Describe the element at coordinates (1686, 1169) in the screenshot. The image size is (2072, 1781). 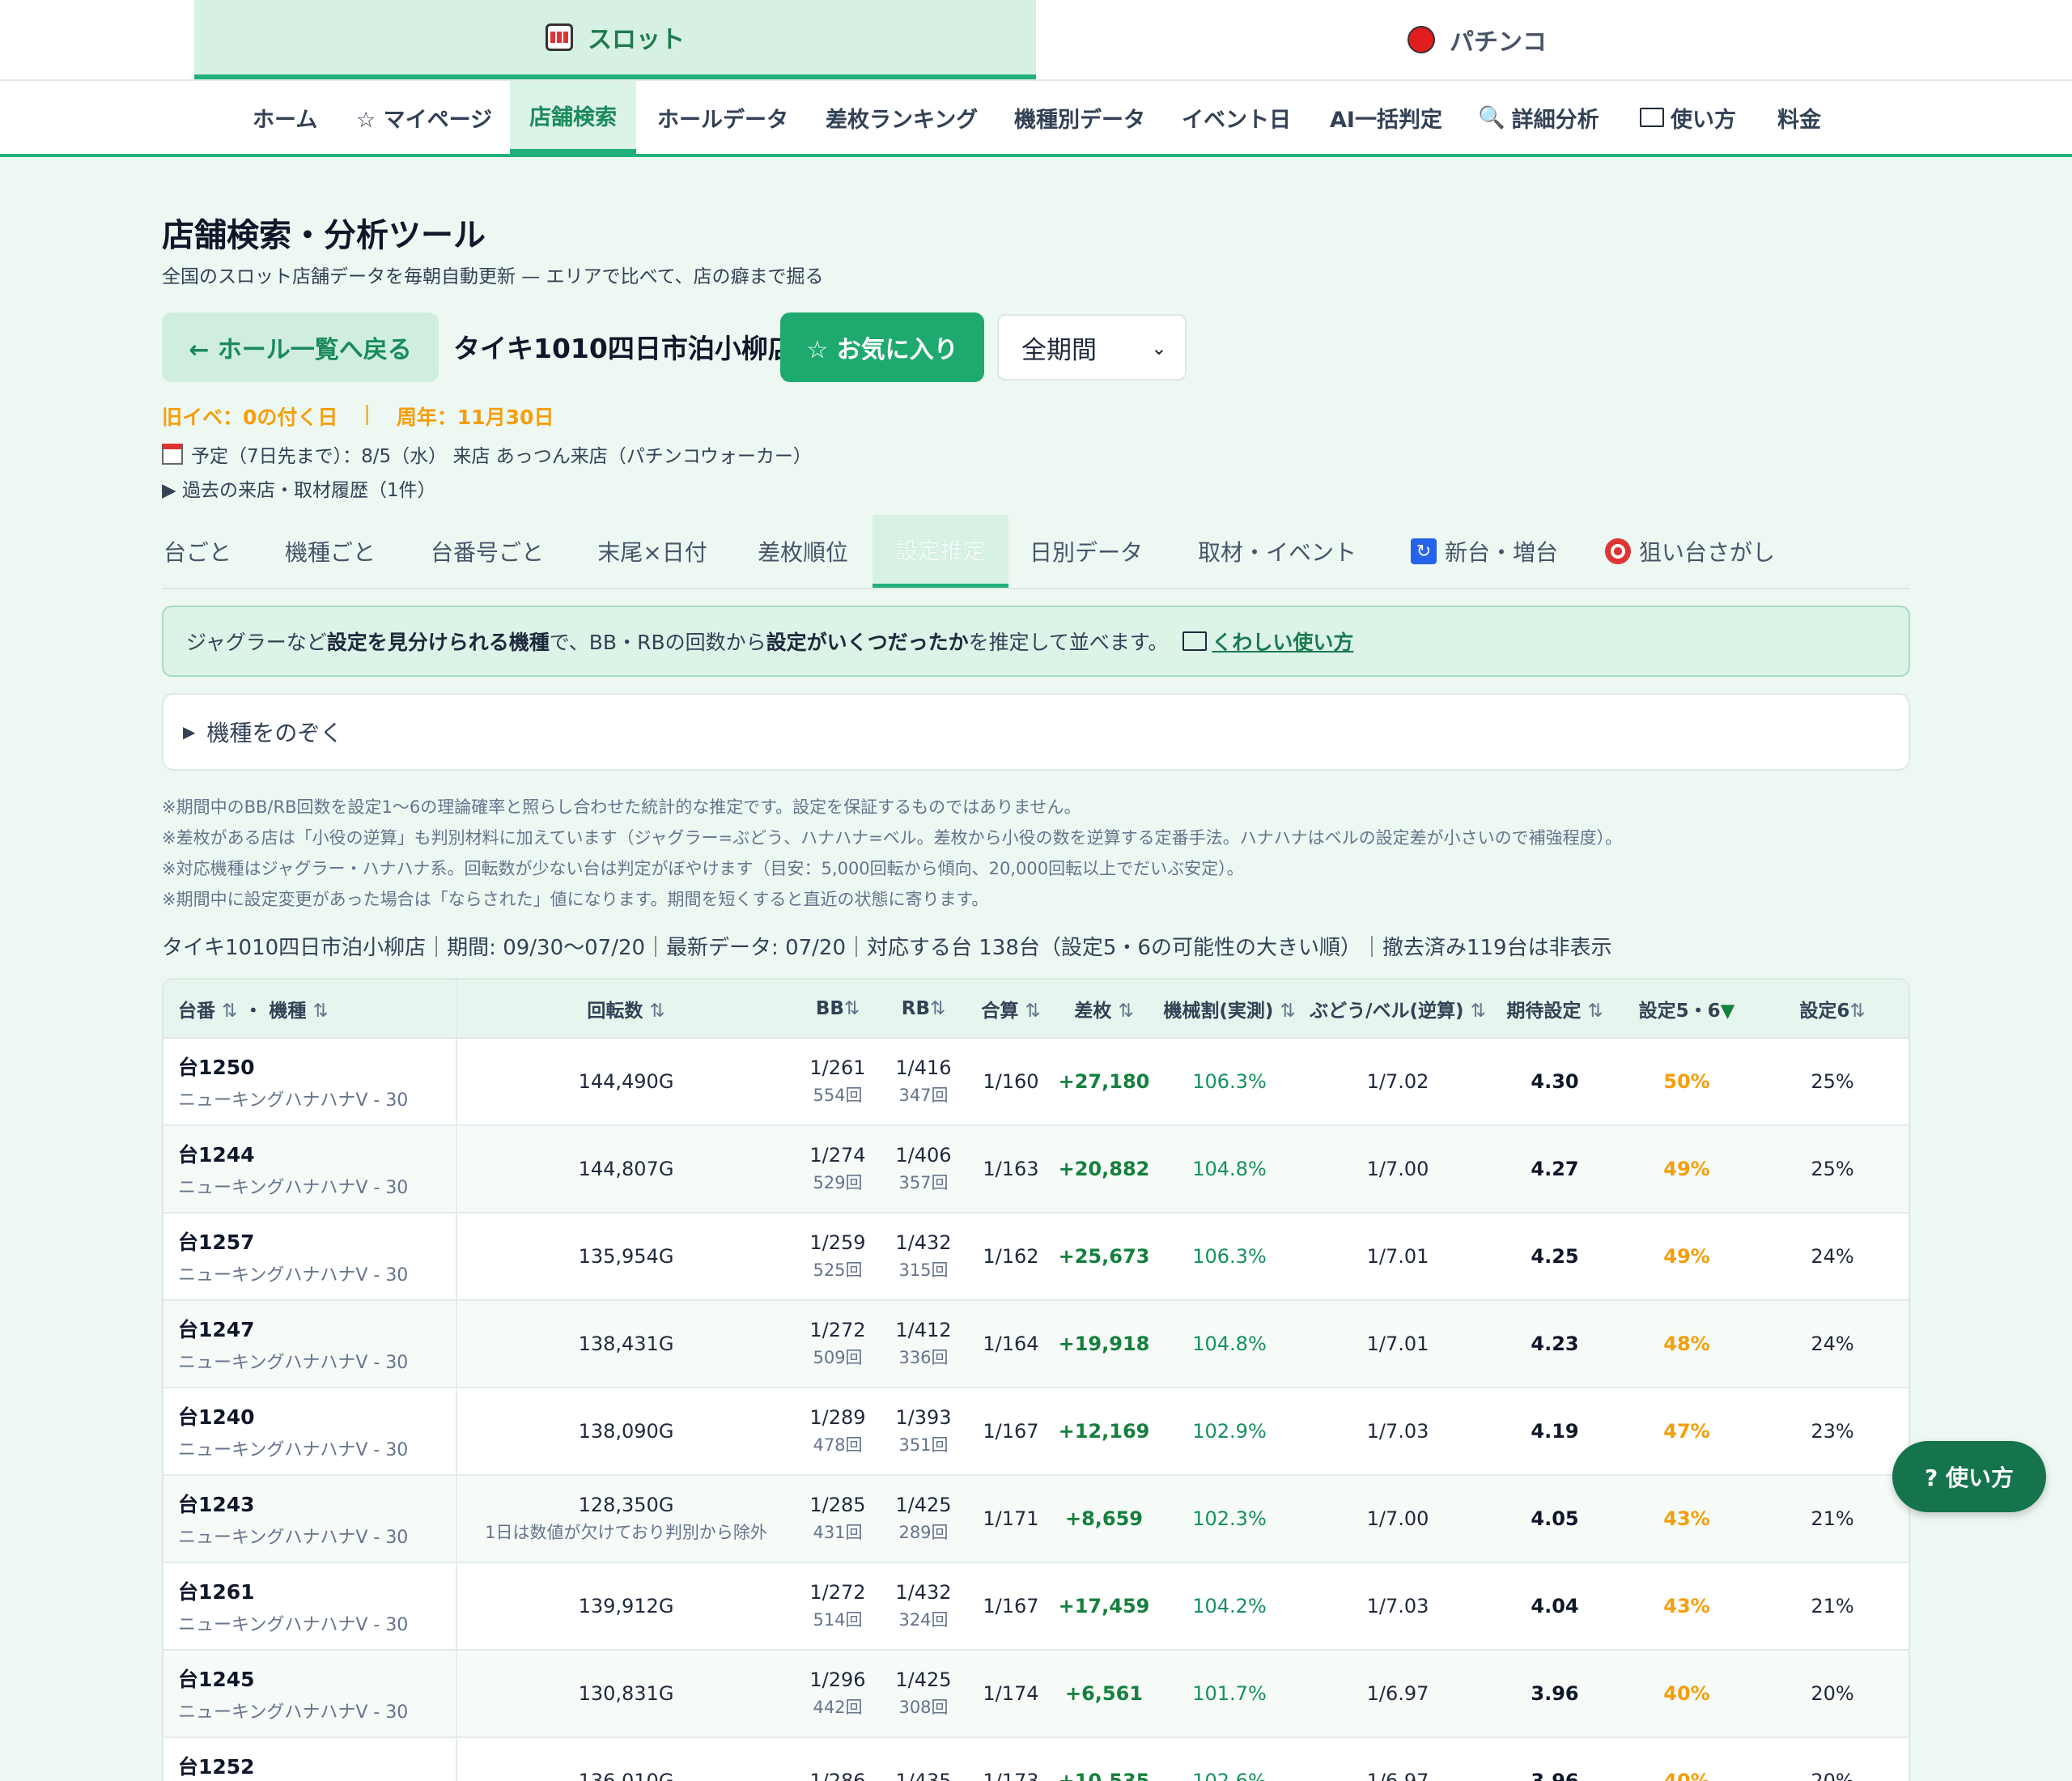
I see `cell-s56: 49%` at that location.